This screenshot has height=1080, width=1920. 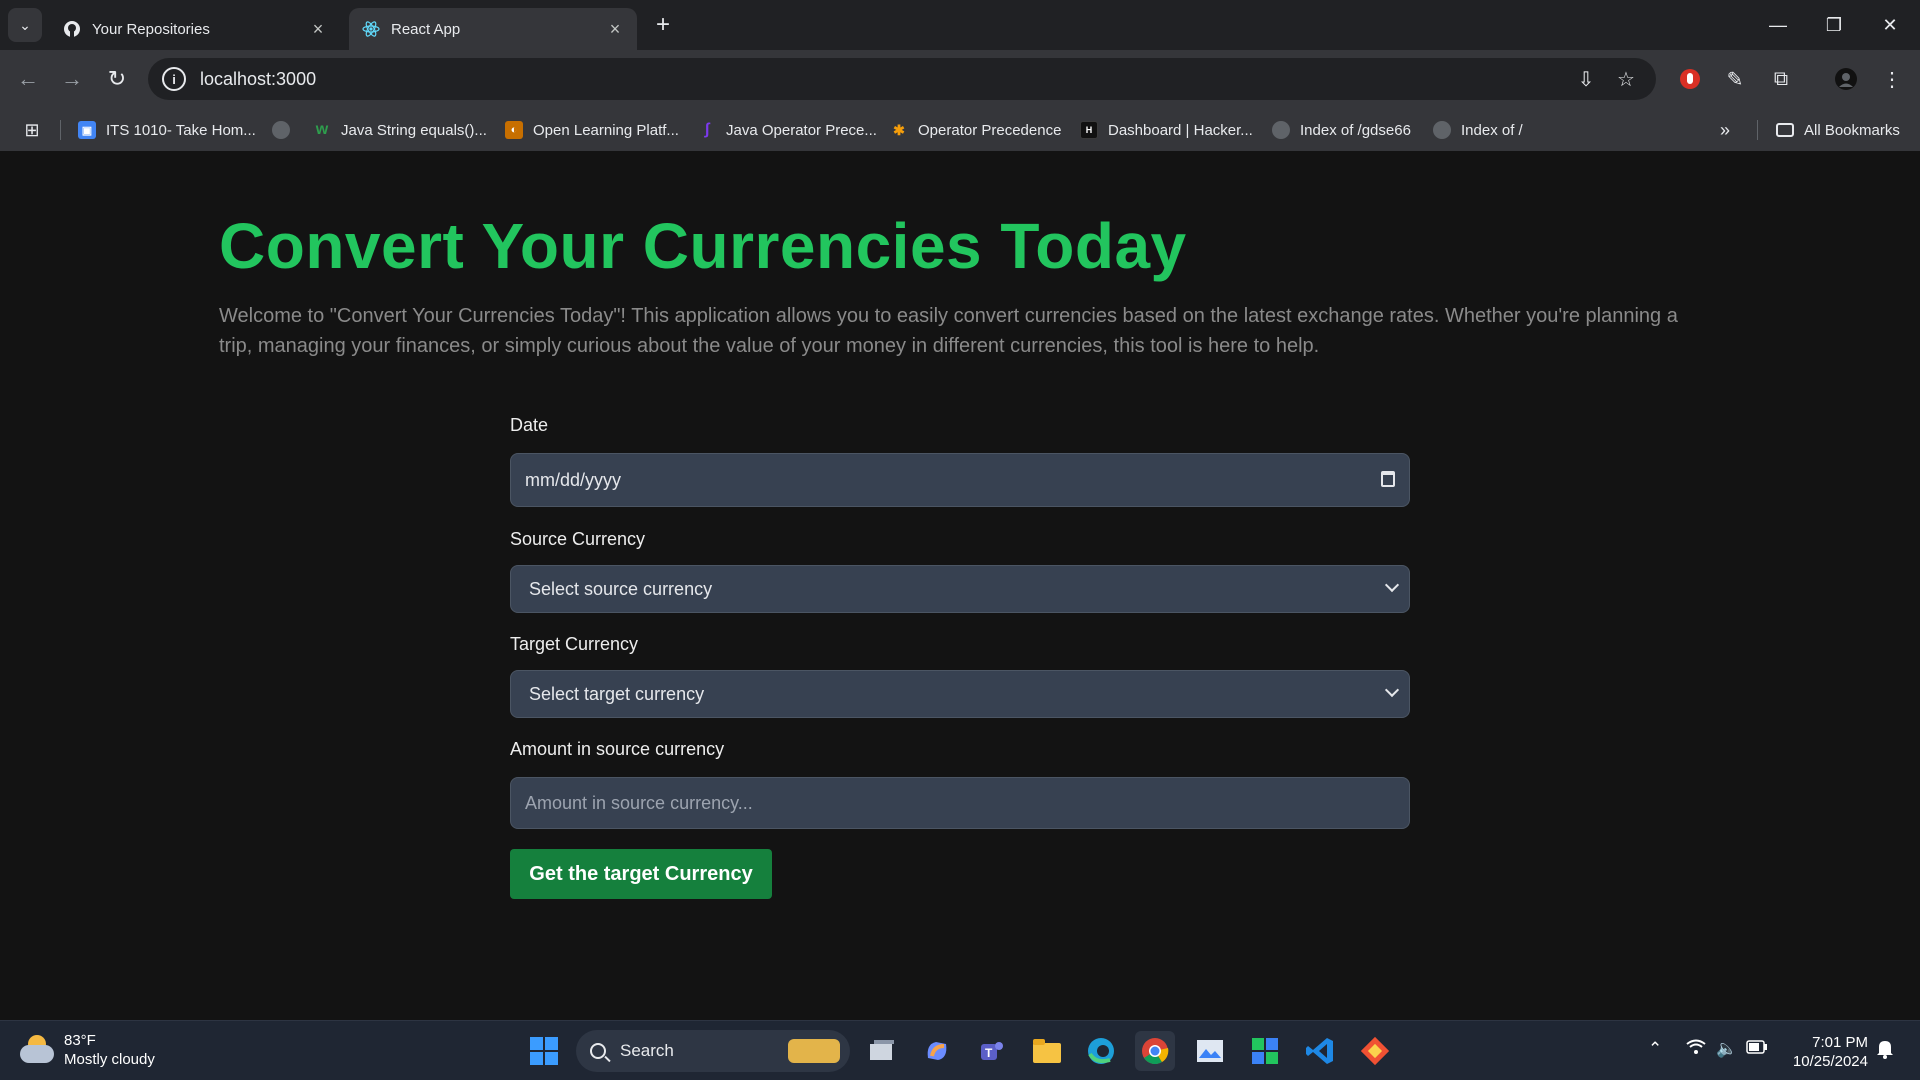 I want to click on tab-react-app: React App ×, so click(x=493, y=29).